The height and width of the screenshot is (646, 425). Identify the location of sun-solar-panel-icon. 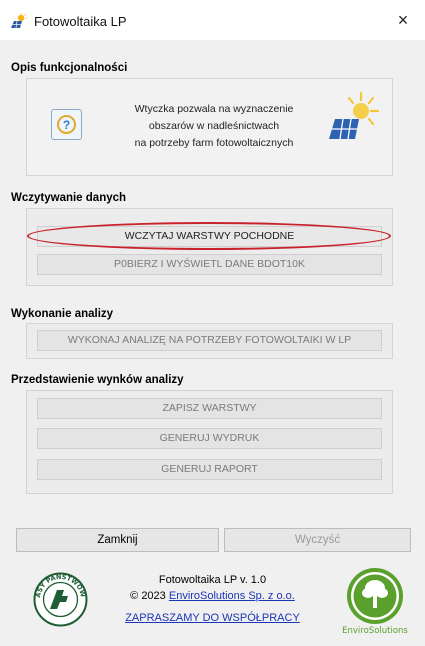
(354, 115).